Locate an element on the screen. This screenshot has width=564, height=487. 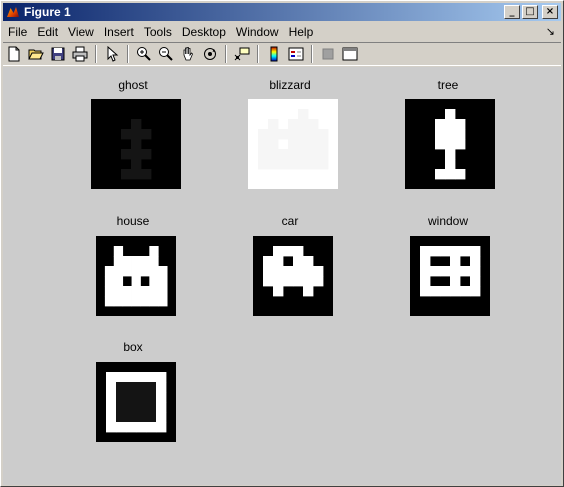
pan-icon is located at coordinates (188, 54).